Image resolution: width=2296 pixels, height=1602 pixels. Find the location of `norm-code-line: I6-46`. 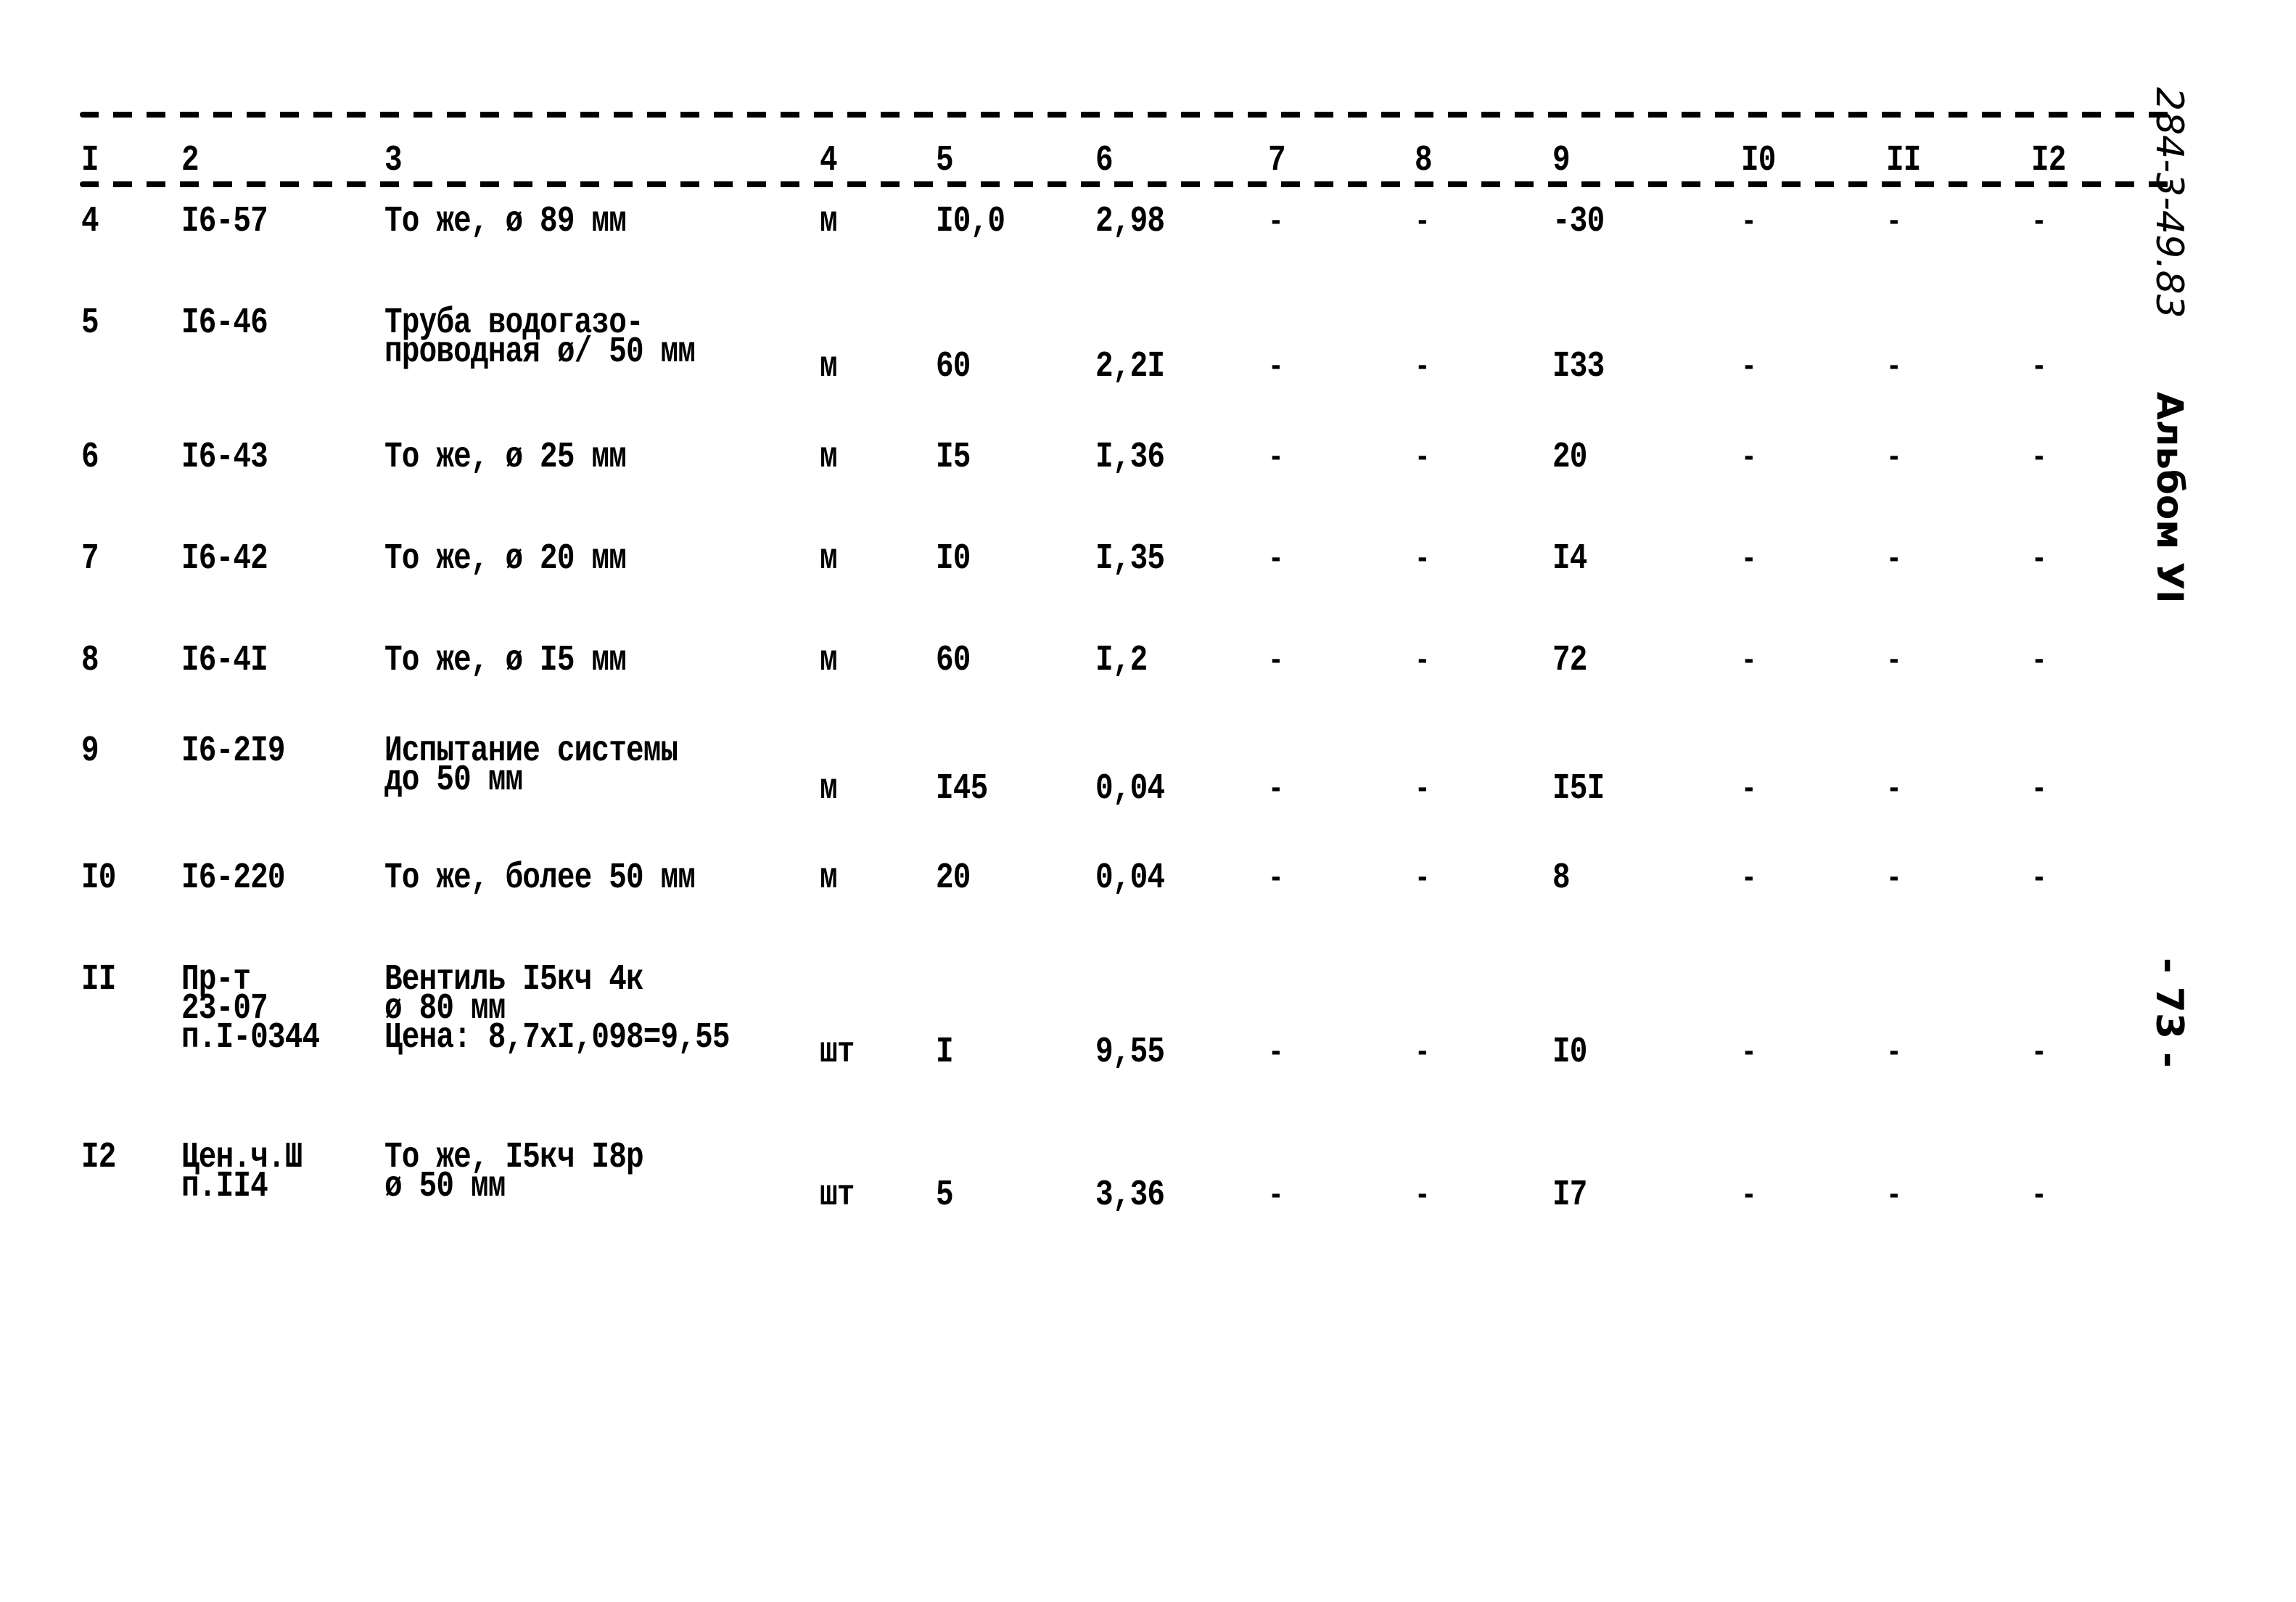

norm-code-line: I6-46 is located at coordinates (224, 323).